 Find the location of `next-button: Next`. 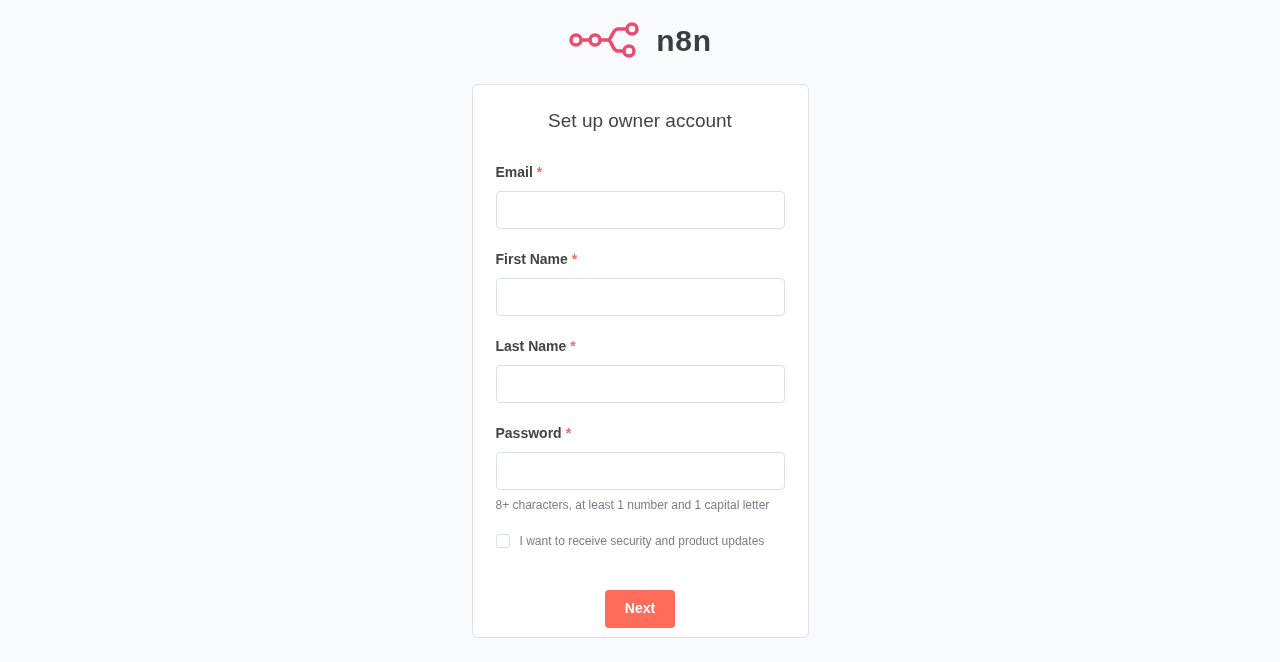

next-button: Next is located at coordinates (640, 608).